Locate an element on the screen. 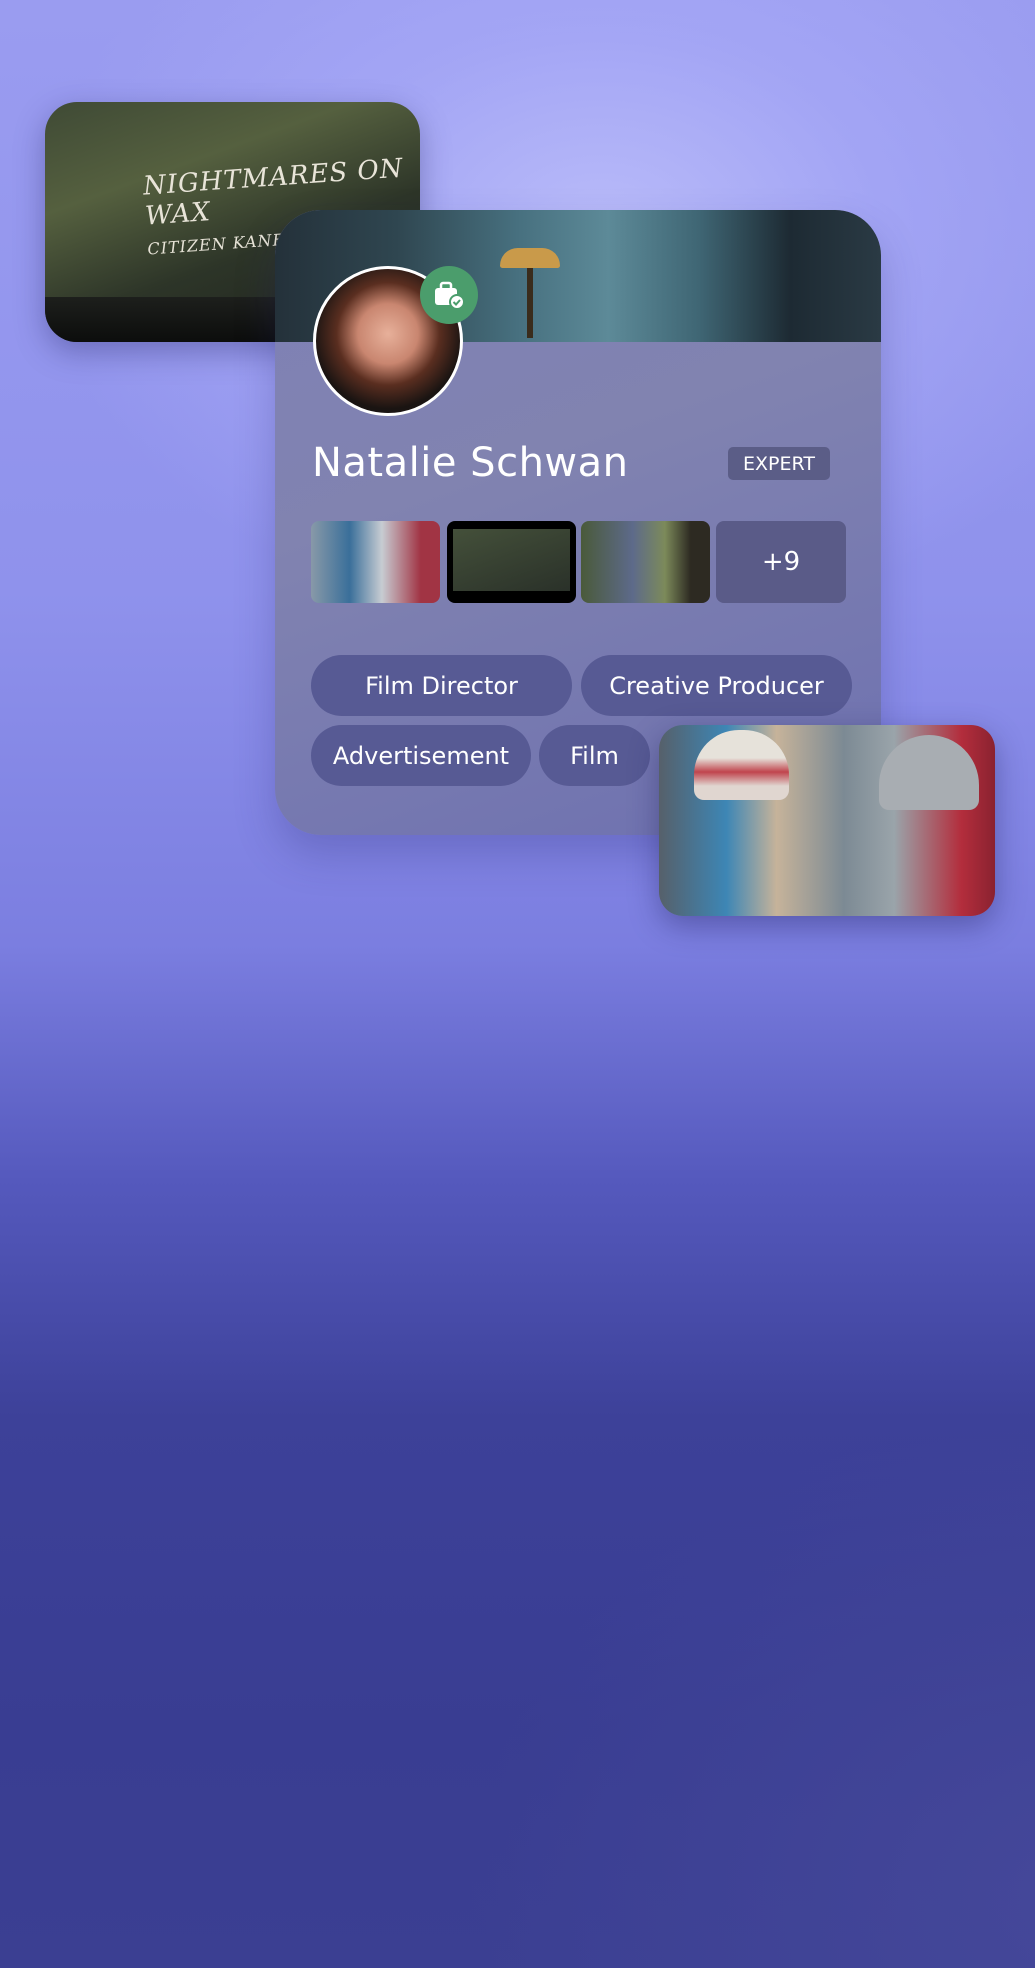  expert-badge: EXPERT is located at coordinates (779, 463).